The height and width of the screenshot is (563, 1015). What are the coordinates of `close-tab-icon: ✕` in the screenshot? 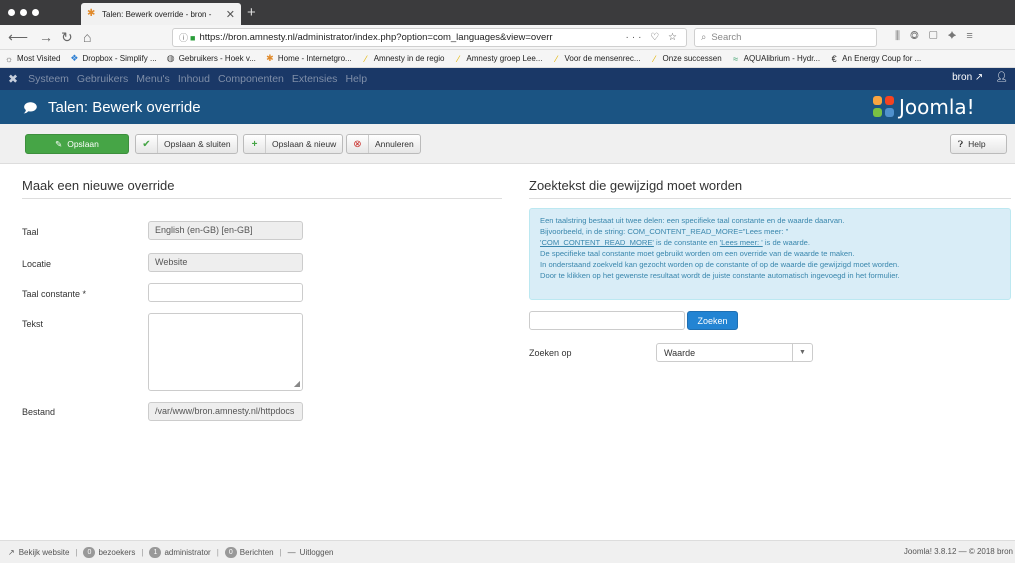 It's located at (230, 14).